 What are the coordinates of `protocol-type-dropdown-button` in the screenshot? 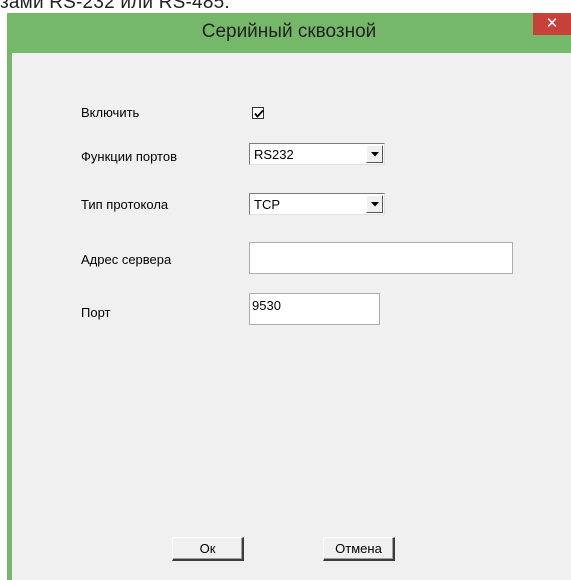 It's located at (374, 204).